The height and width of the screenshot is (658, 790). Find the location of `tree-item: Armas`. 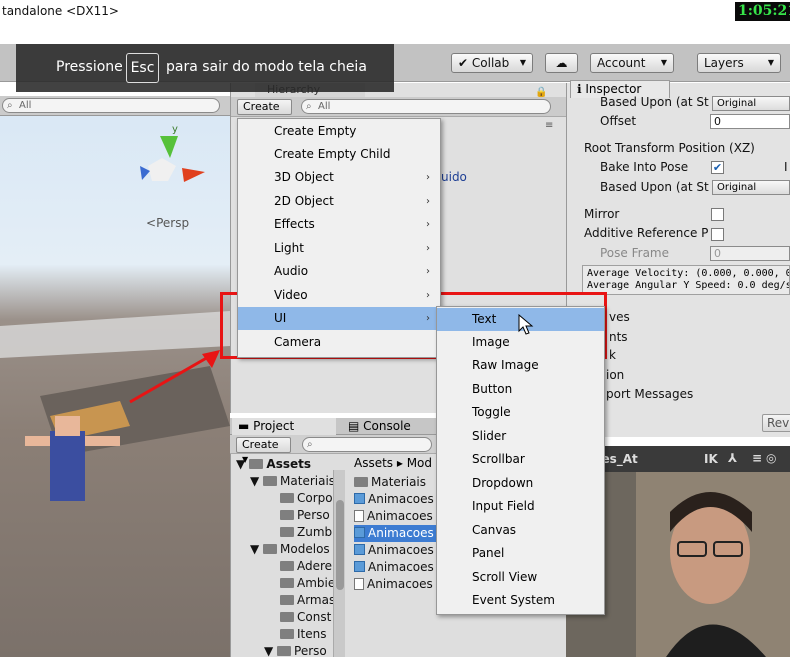

tree-item: Armas is located at coordinates (307, 600).